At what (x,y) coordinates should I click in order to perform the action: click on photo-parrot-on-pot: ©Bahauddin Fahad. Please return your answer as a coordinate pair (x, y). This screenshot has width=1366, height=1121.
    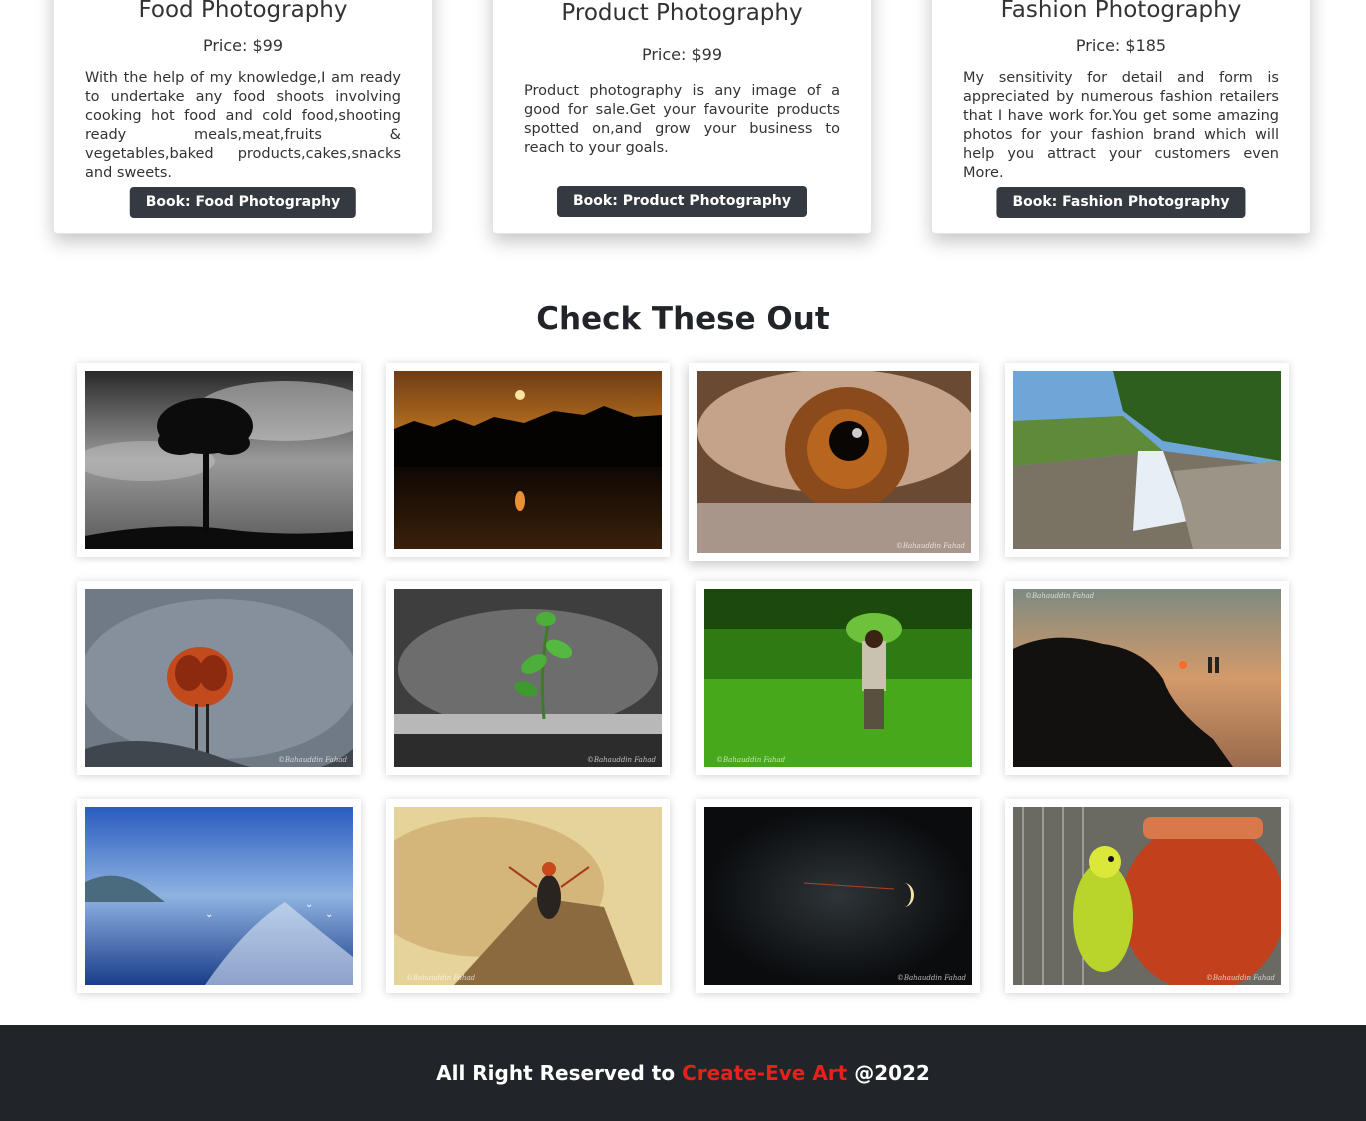
    Looking at the image, I should click on (1147, 896).